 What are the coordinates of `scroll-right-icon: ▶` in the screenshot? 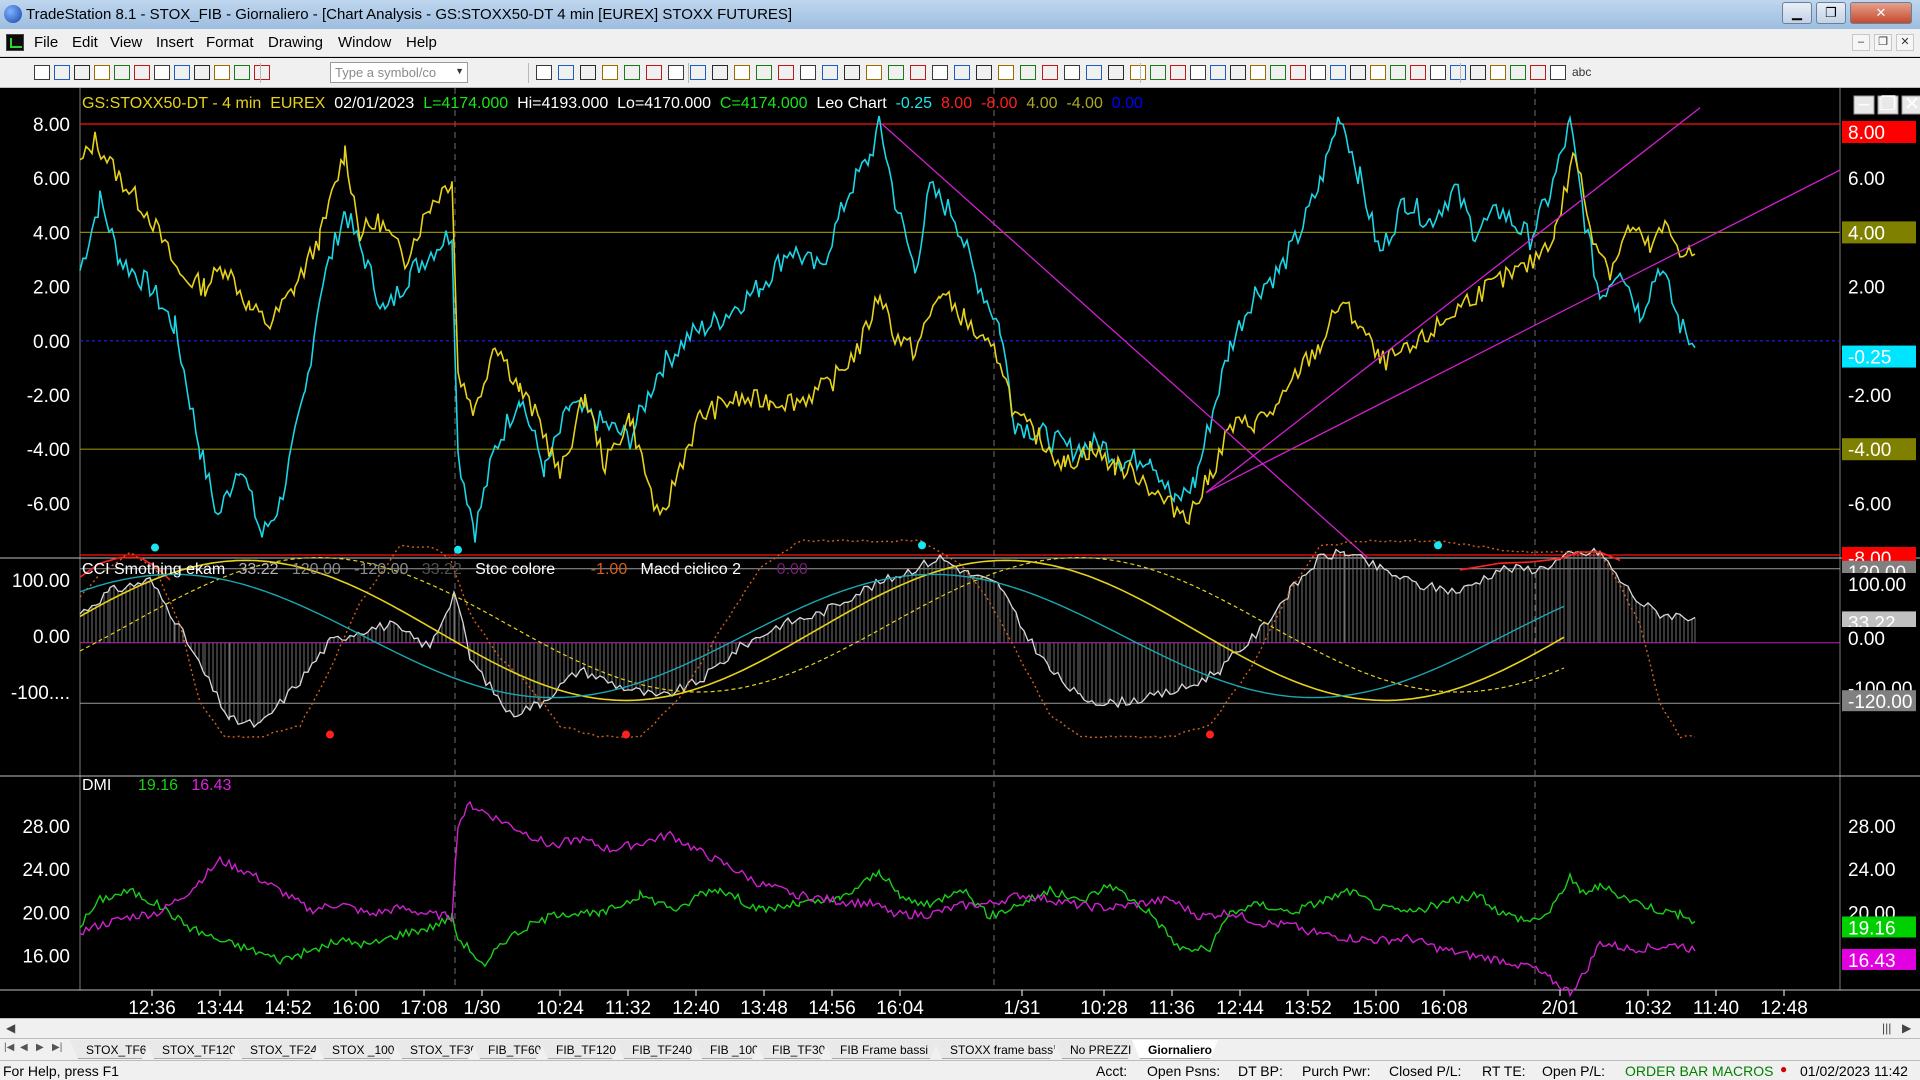 It's located at (1906, 1028).